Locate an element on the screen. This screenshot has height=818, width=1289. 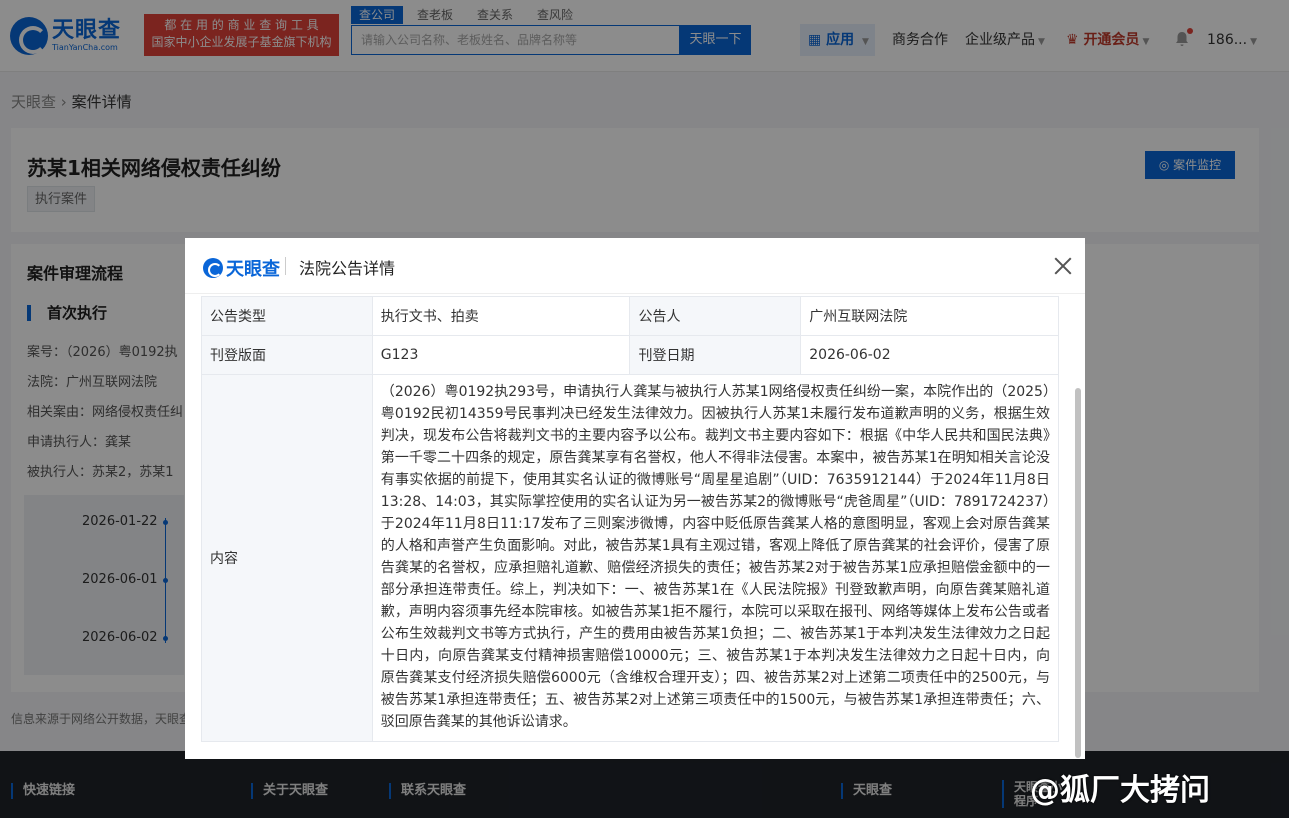
value-notice-type: 执行文书、拍卖 is located at coordinates (501, 316).